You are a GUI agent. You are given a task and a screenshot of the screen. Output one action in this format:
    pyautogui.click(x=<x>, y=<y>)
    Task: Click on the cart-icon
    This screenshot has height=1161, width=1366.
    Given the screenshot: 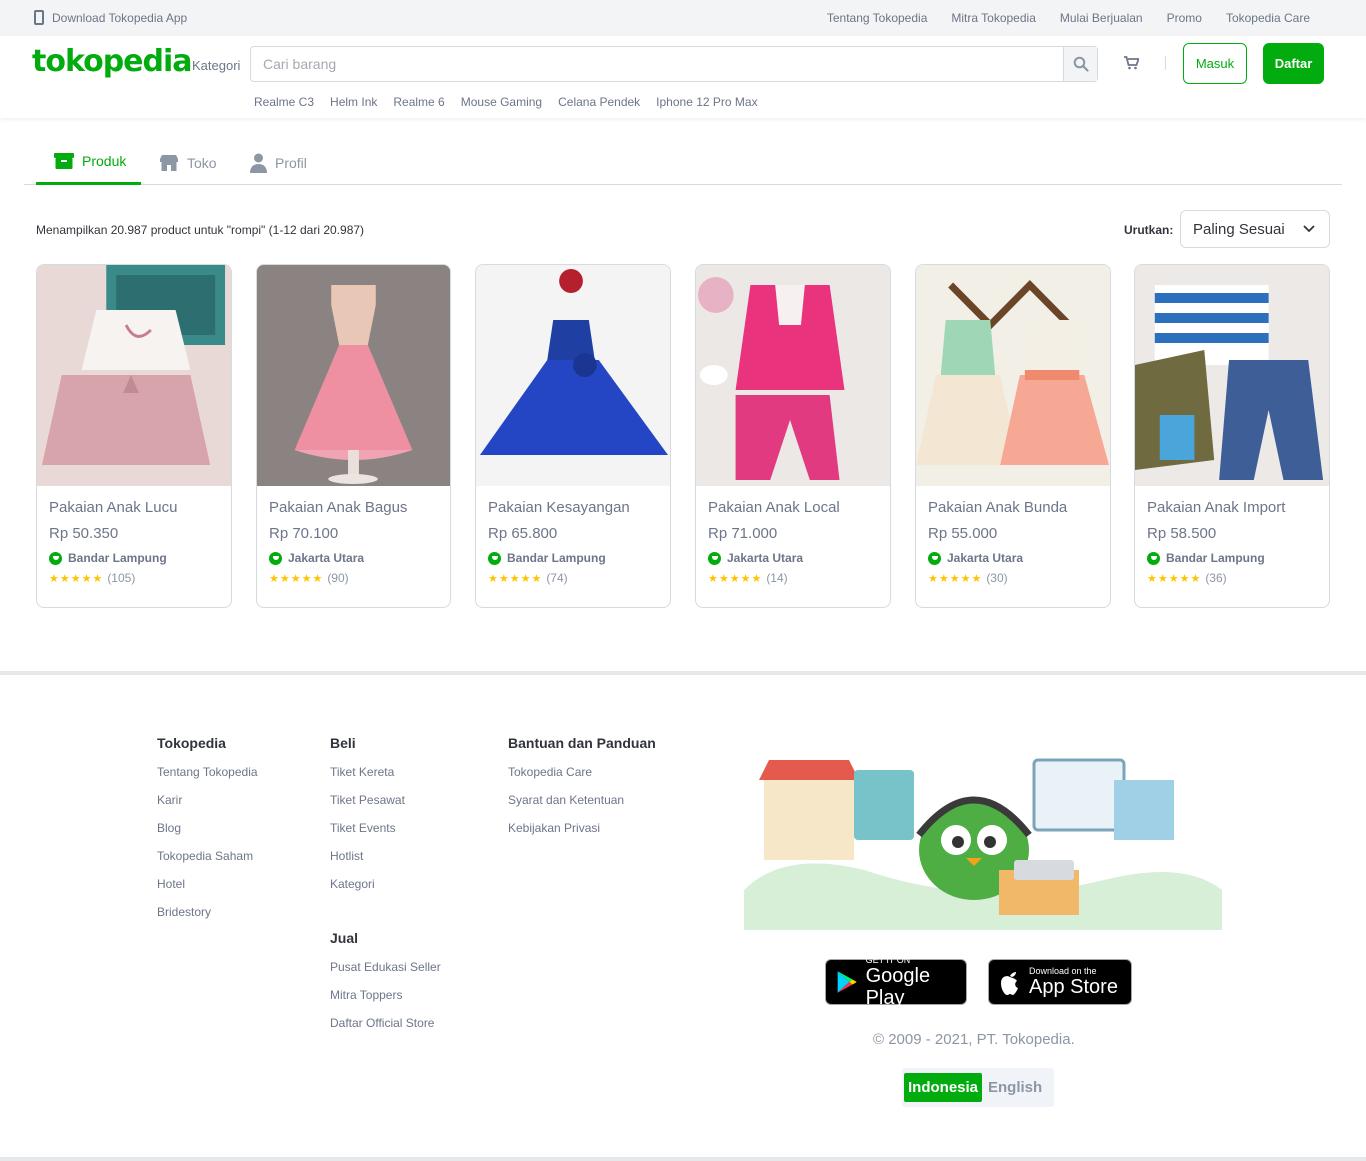 What is the action you would take?
    pyautogui.click(x=1132, y=63)
    